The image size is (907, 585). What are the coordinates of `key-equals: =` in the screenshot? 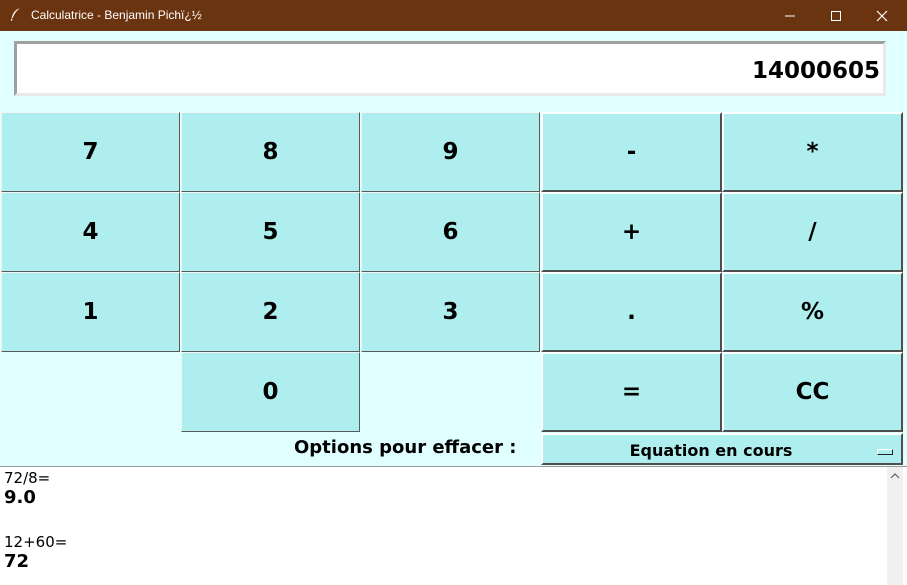 It's located at (631, 392).